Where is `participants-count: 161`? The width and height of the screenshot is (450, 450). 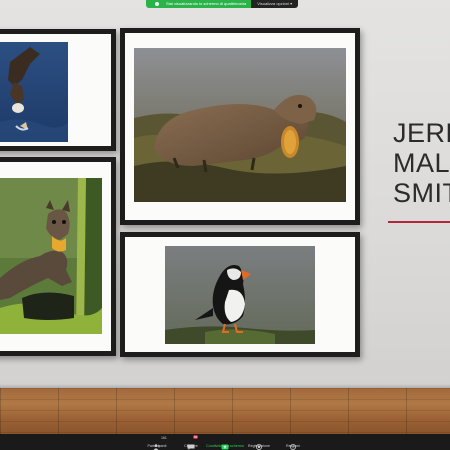
participants-count: 161 is located at coordinates (164, 438).